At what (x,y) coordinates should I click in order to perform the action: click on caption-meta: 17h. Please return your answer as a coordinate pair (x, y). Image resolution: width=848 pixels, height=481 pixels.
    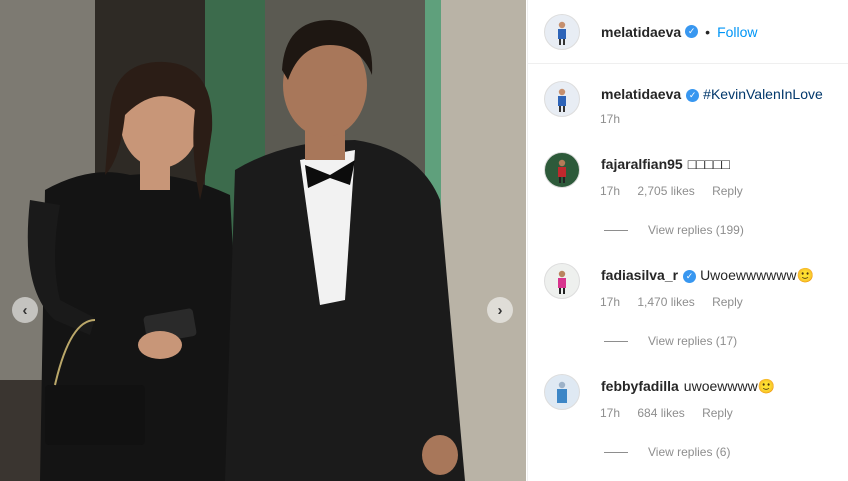
    Looking at the image, I should click on (617, 119).